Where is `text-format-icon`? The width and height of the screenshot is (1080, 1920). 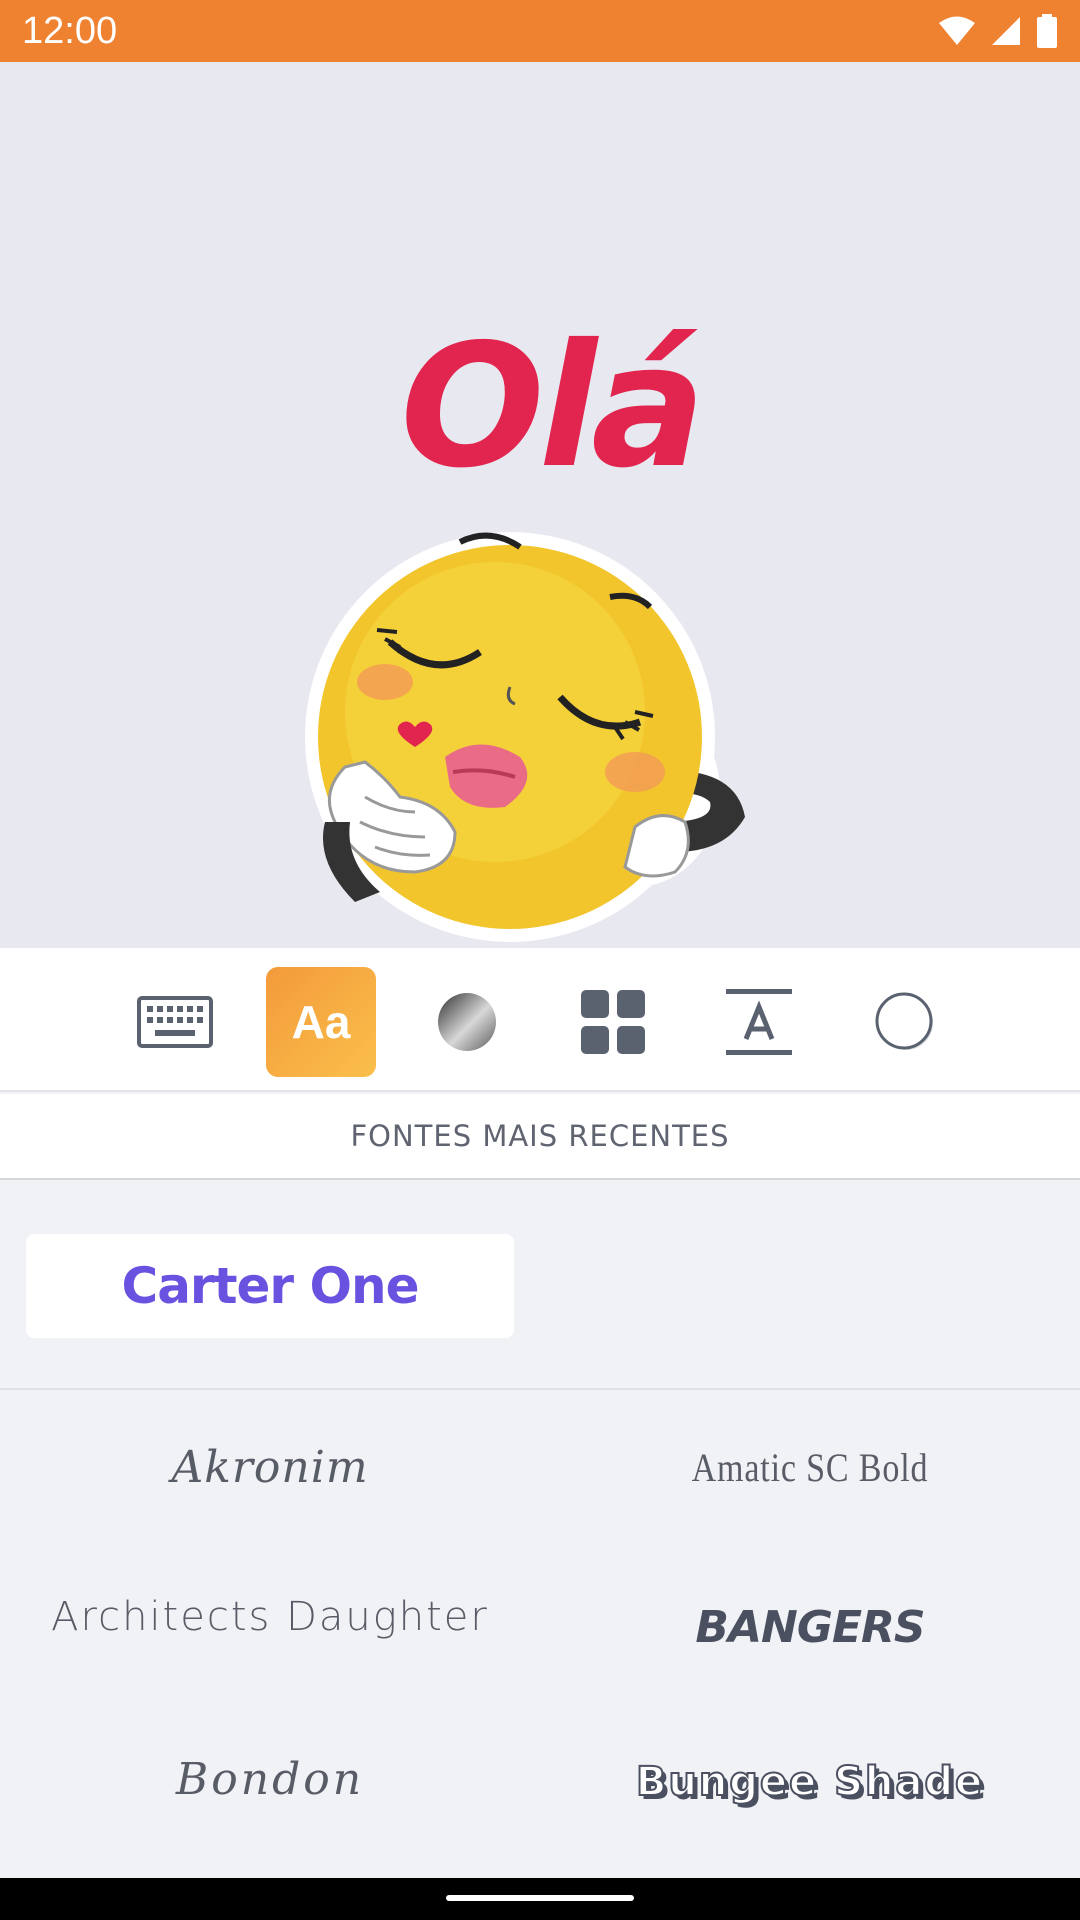
text-format-icon is located at coordinates (759, 1022).